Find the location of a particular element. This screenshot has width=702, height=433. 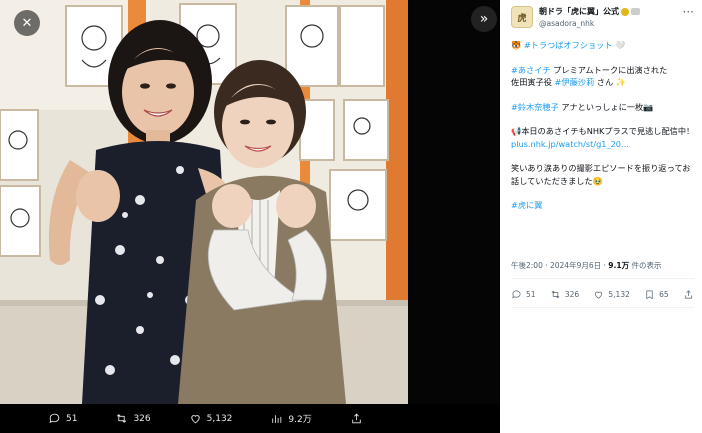

timestamp: 午後2:00 · 2024年9月6日 · is located at coordinates (559, 265).